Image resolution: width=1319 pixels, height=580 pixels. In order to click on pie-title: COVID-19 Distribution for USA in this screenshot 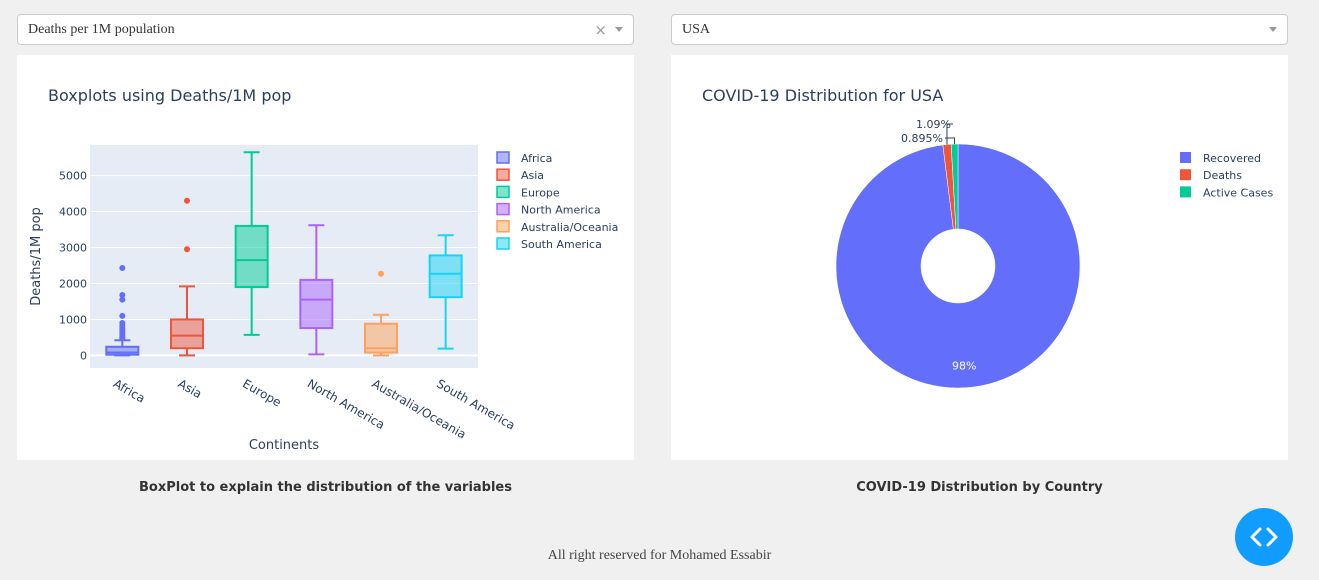, I will do `click(822, 95)`.